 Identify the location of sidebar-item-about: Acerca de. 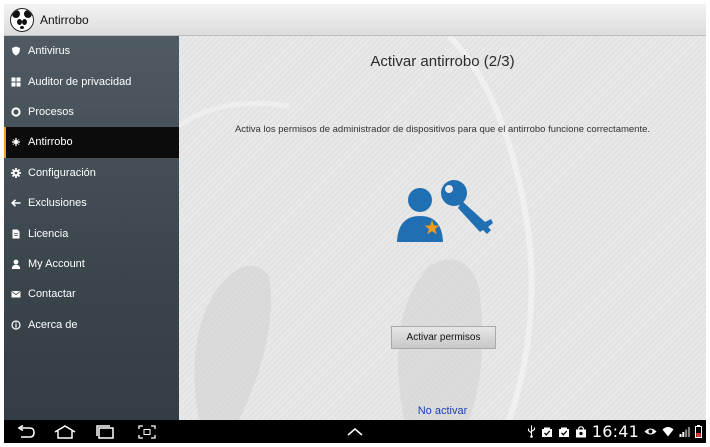
(91, 325).